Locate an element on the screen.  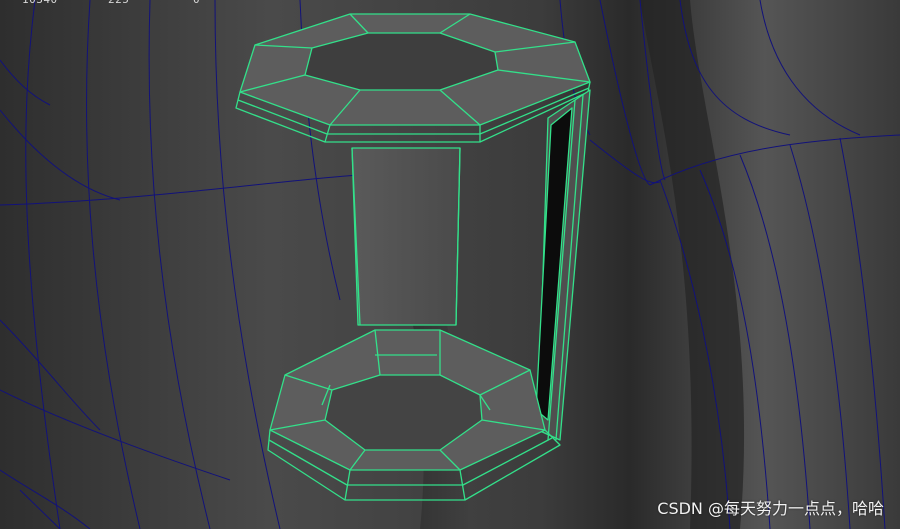
center-stem is located at coordinates (406, 236).